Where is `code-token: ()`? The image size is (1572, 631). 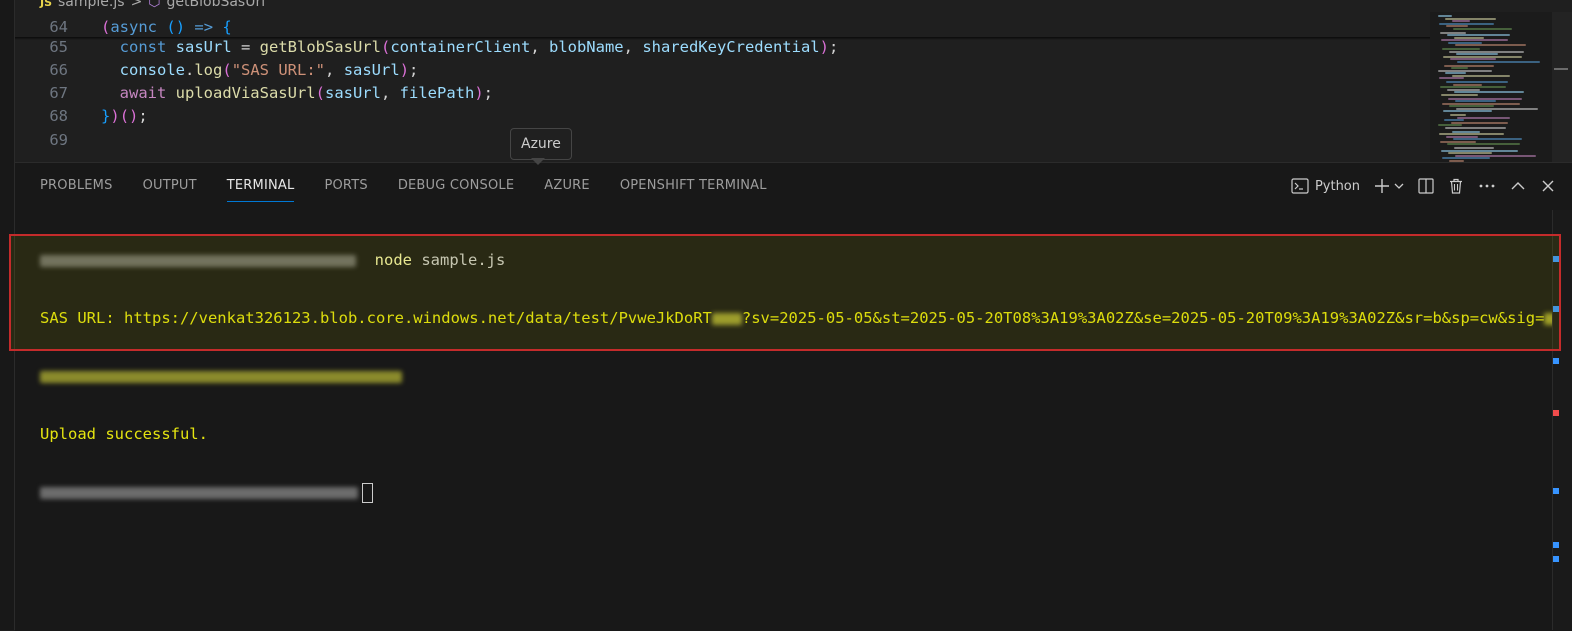 code-token: () is located at coordinates (176, 27).